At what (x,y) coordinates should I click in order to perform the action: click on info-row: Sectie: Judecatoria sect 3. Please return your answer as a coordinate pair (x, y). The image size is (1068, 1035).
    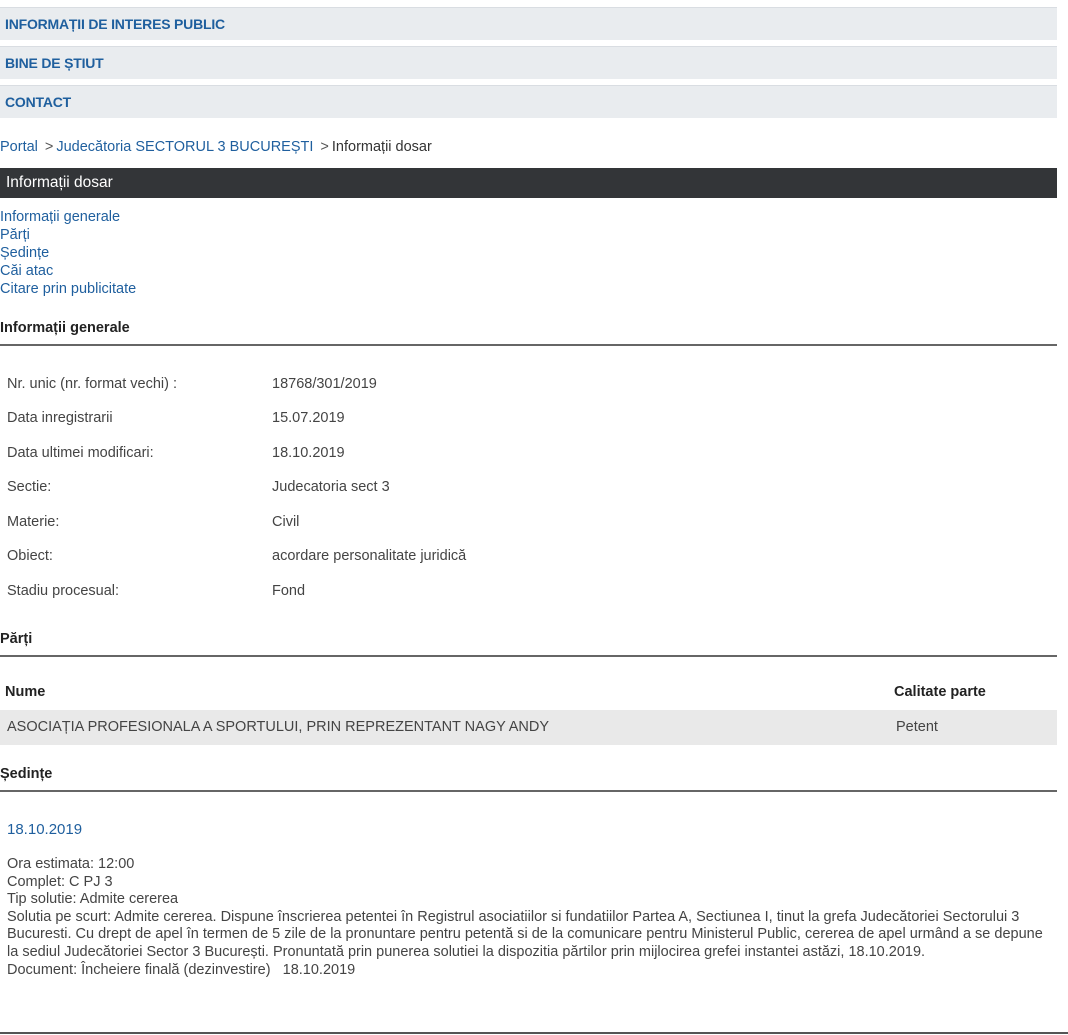
    Looking at the image, I should click on (528, 496).